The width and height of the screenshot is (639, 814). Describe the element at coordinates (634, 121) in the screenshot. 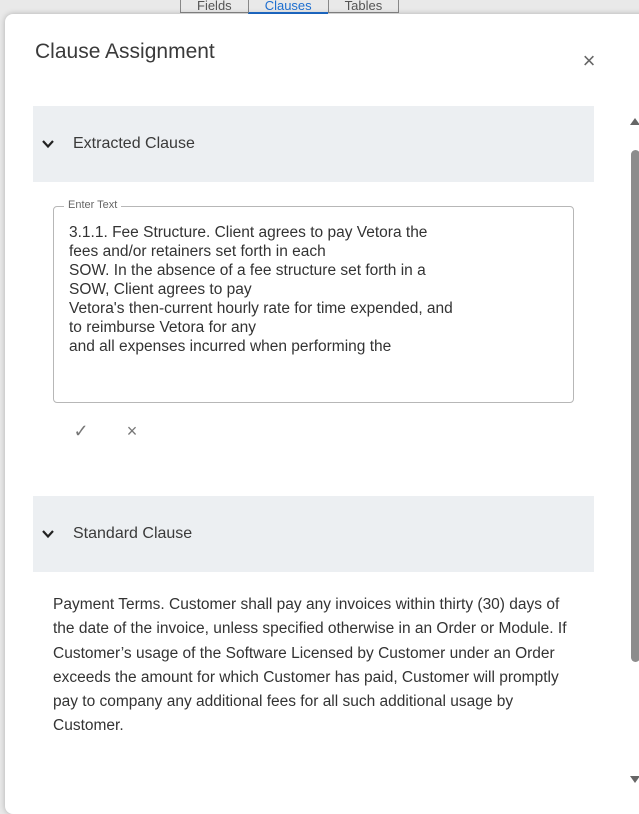

I see `scroll-up-icon` at that location.